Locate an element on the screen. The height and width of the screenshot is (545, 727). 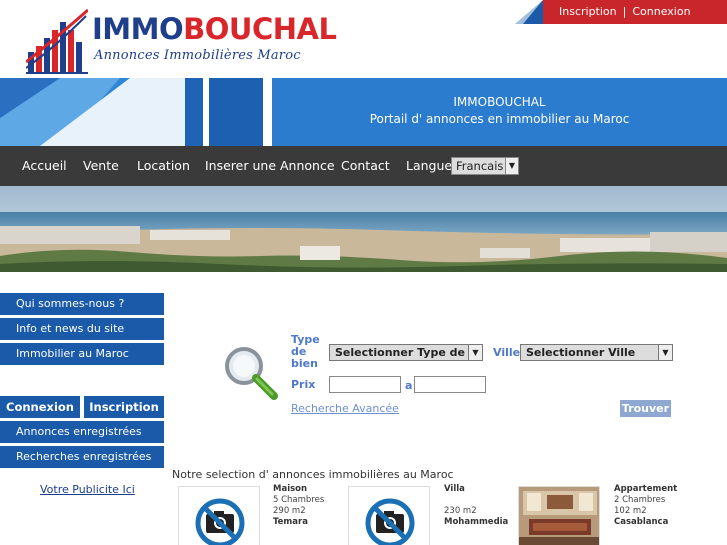
listing-type: Appartement is located at coordinates (646, 489).